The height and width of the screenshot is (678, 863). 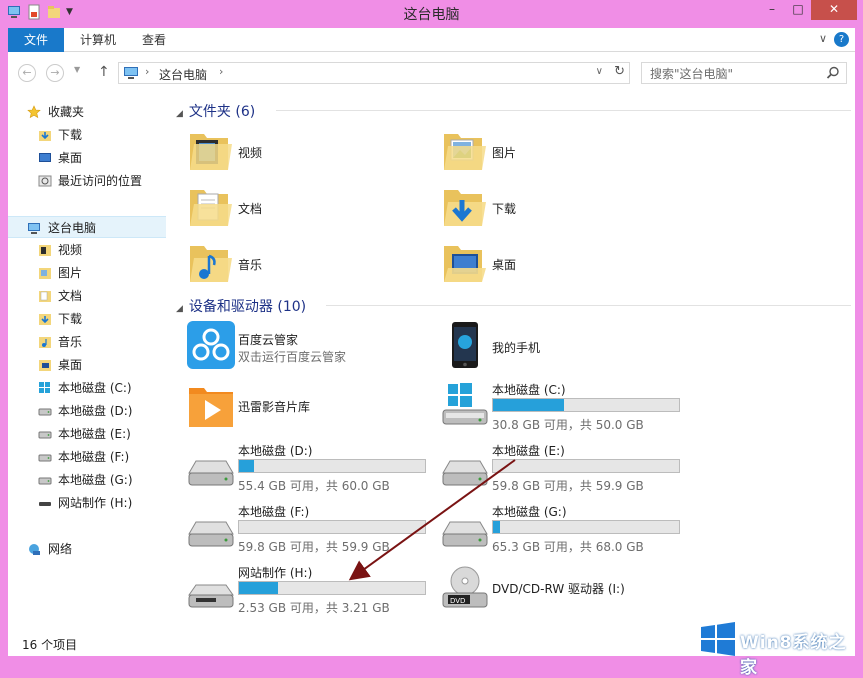 I want to click on svg-text: DVD, so click(x=457, y=601).